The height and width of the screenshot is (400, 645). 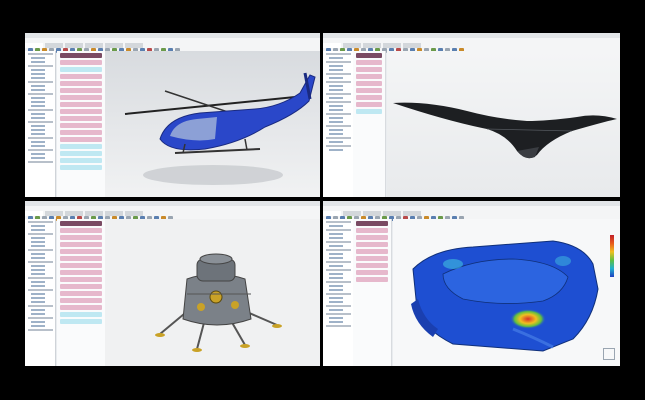 I want to click on view-triad-icon, so click(x=609, y=354).